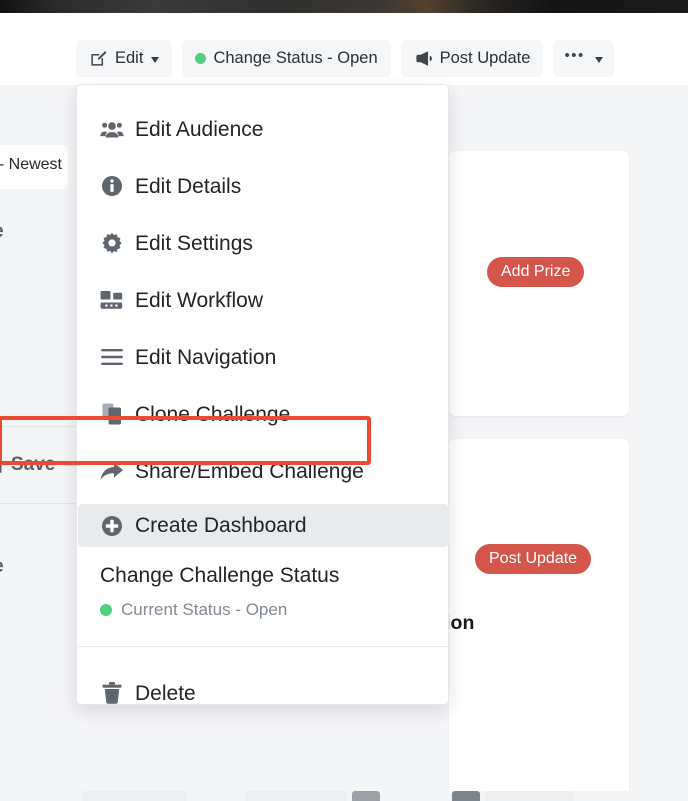 Image resolution: width=688 pixels, height=801 pixels. I want to click on megaphone-icon, so click(423, 58).